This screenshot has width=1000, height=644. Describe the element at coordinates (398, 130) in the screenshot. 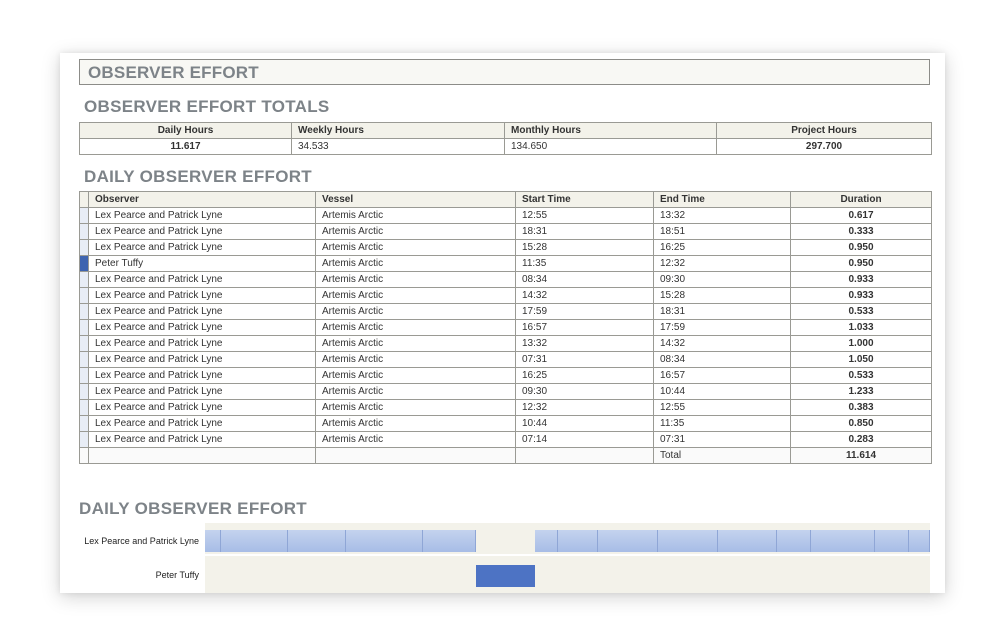

I see `totals-header-weekly: Weekly Hours` at that location.